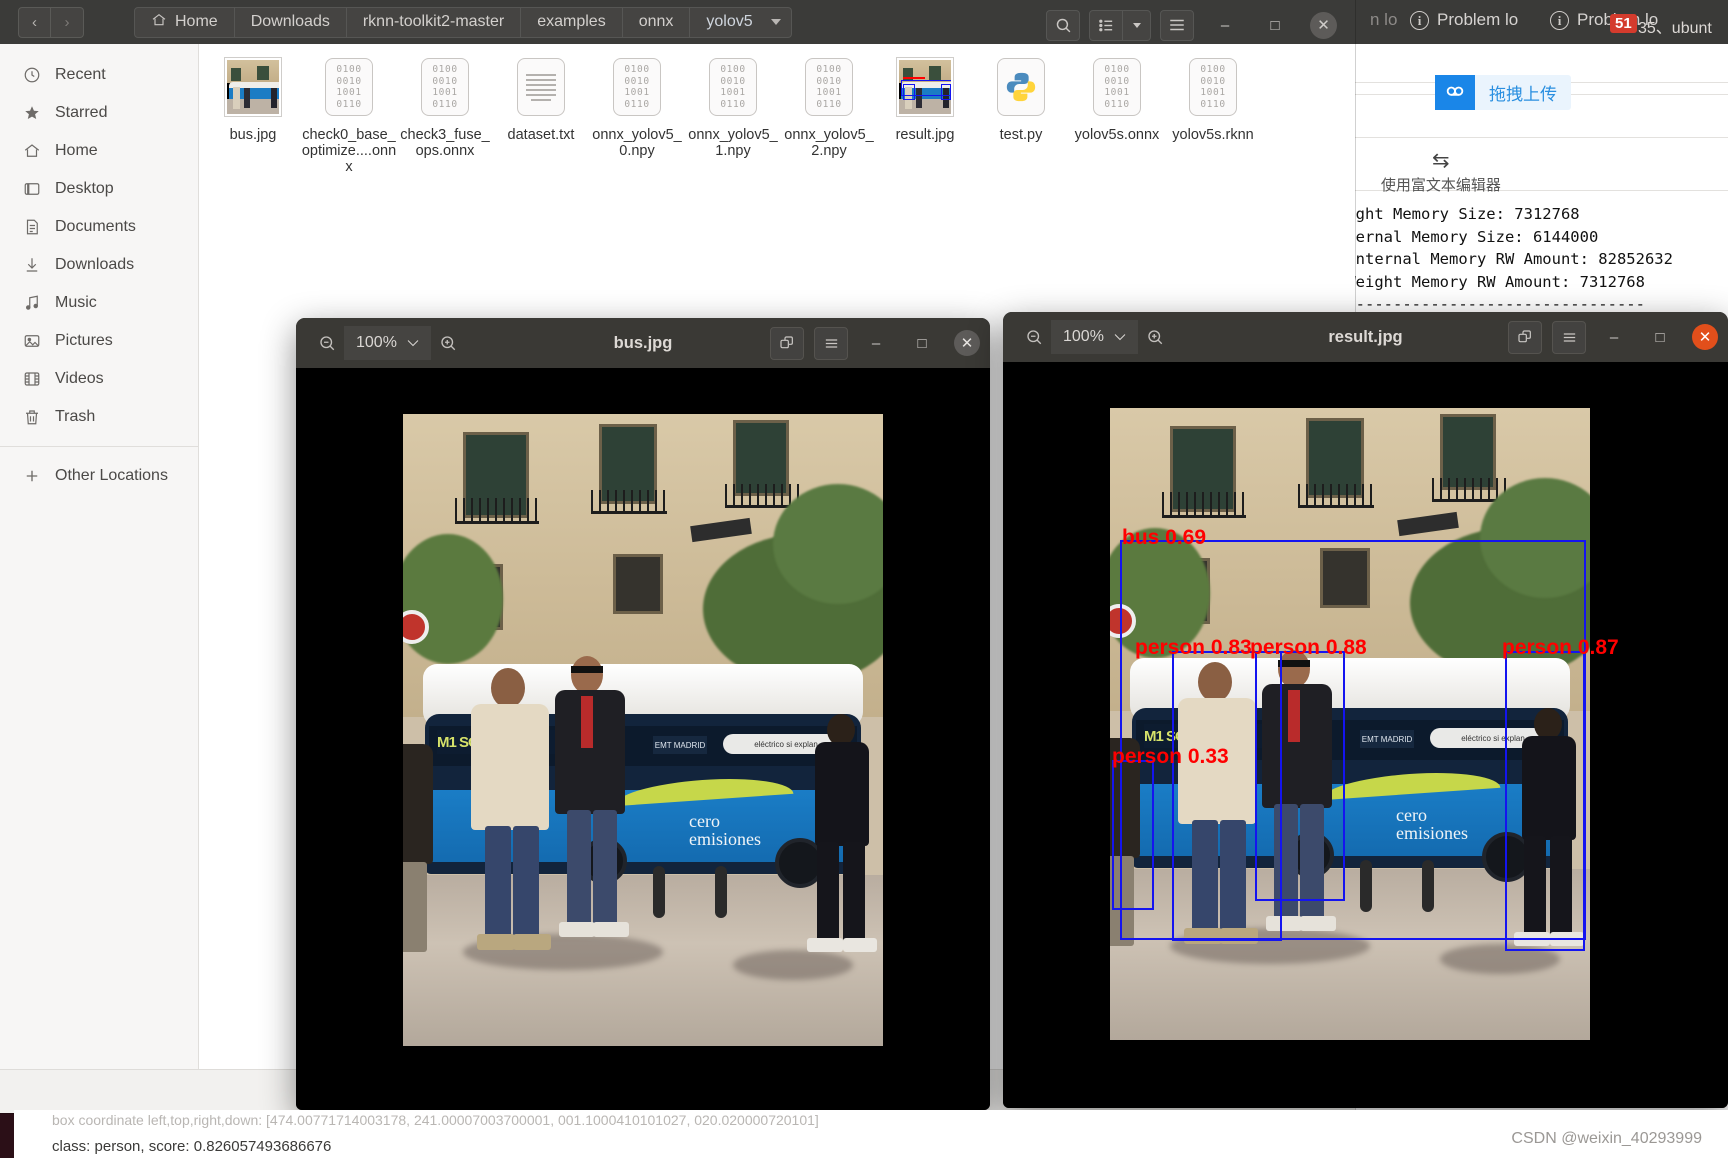  Describe the element at coordinates (541, 87) in the screenshot. I see `text-file-icon` at that location.